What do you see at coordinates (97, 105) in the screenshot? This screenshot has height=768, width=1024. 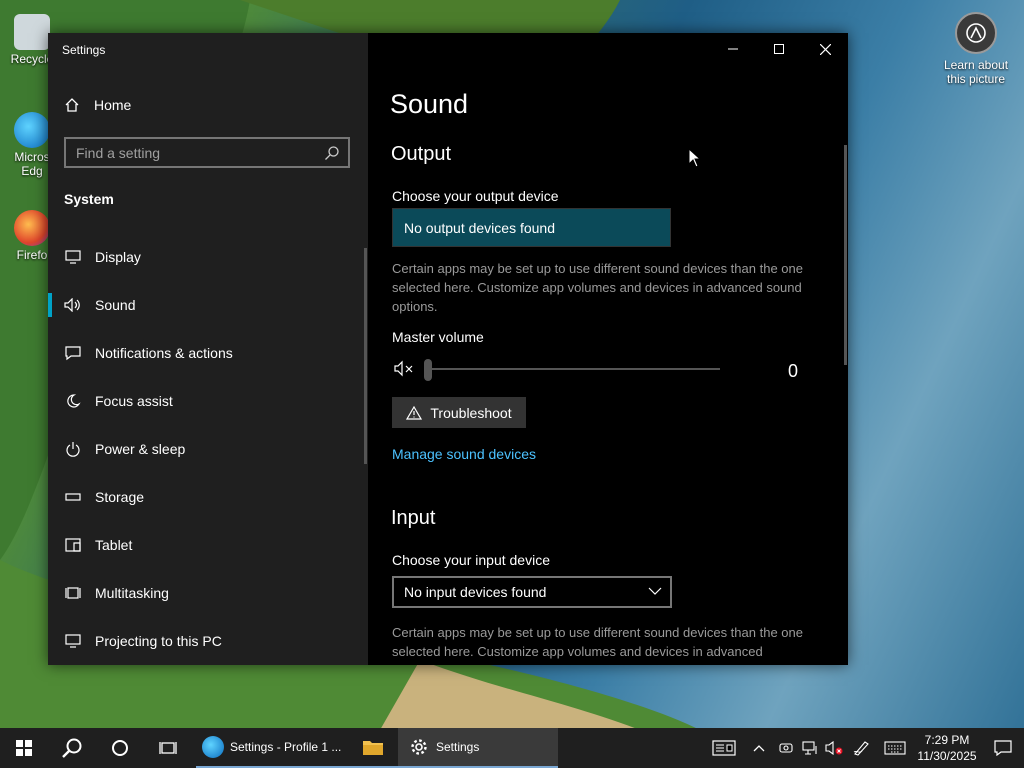 I see `sidebar-item-home: Home` at bounding box center [97, 105].